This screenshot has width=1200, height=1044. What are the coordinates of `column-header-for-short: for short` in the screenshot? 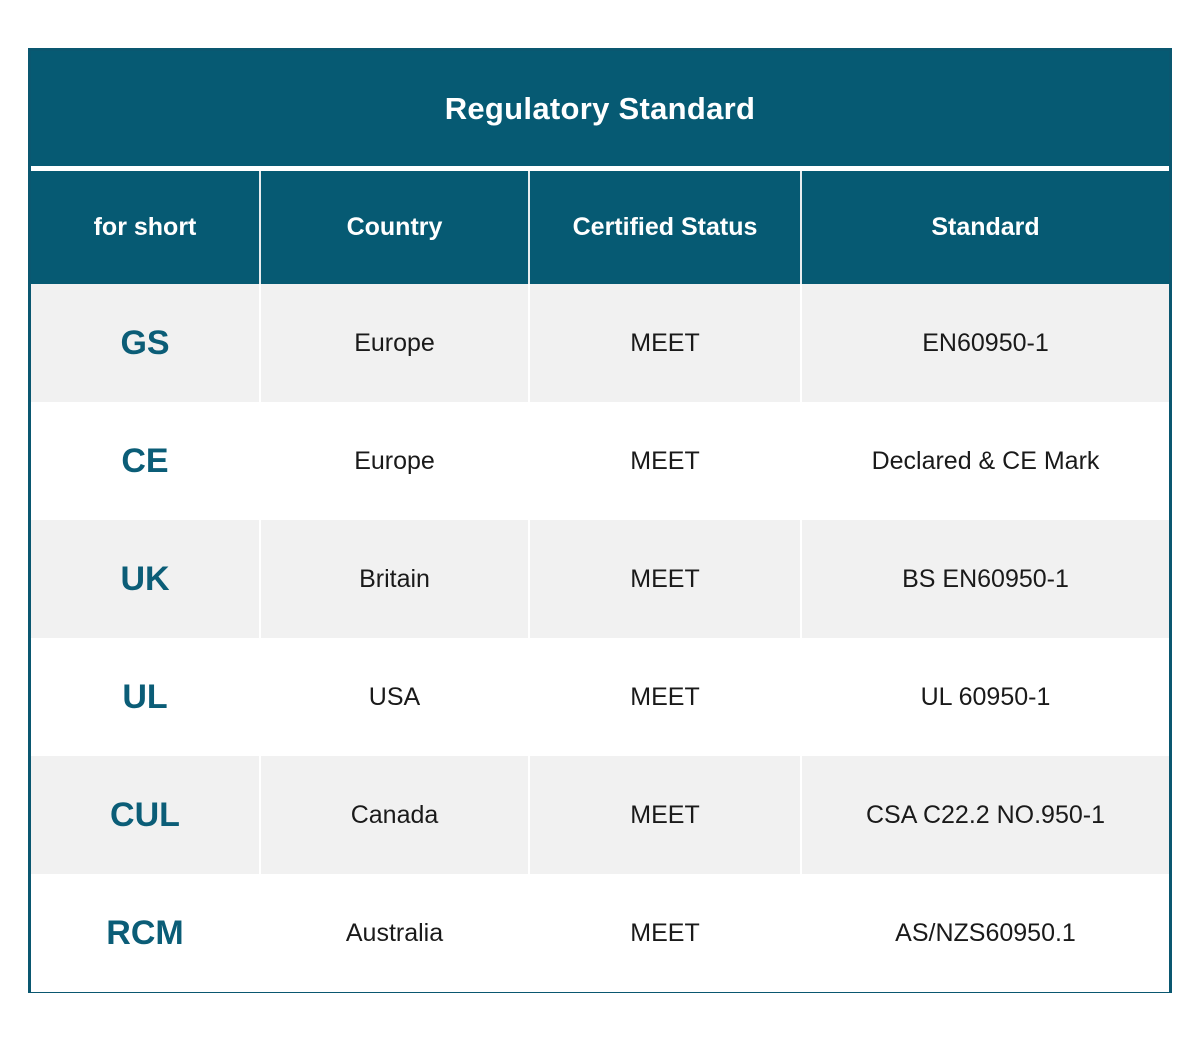 It's located at (146, 227).